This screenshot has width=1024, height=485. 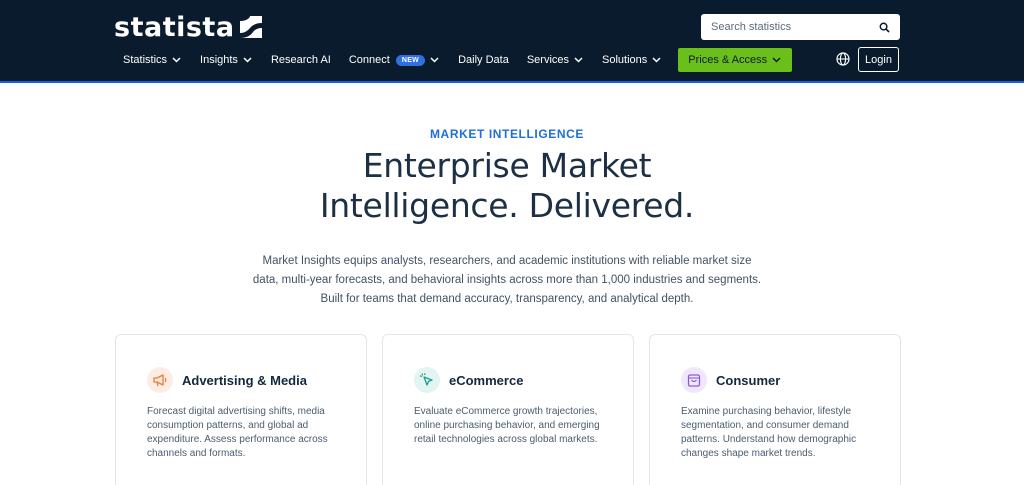 I want to click on nav-services: Services, so click(x=555, y=60).